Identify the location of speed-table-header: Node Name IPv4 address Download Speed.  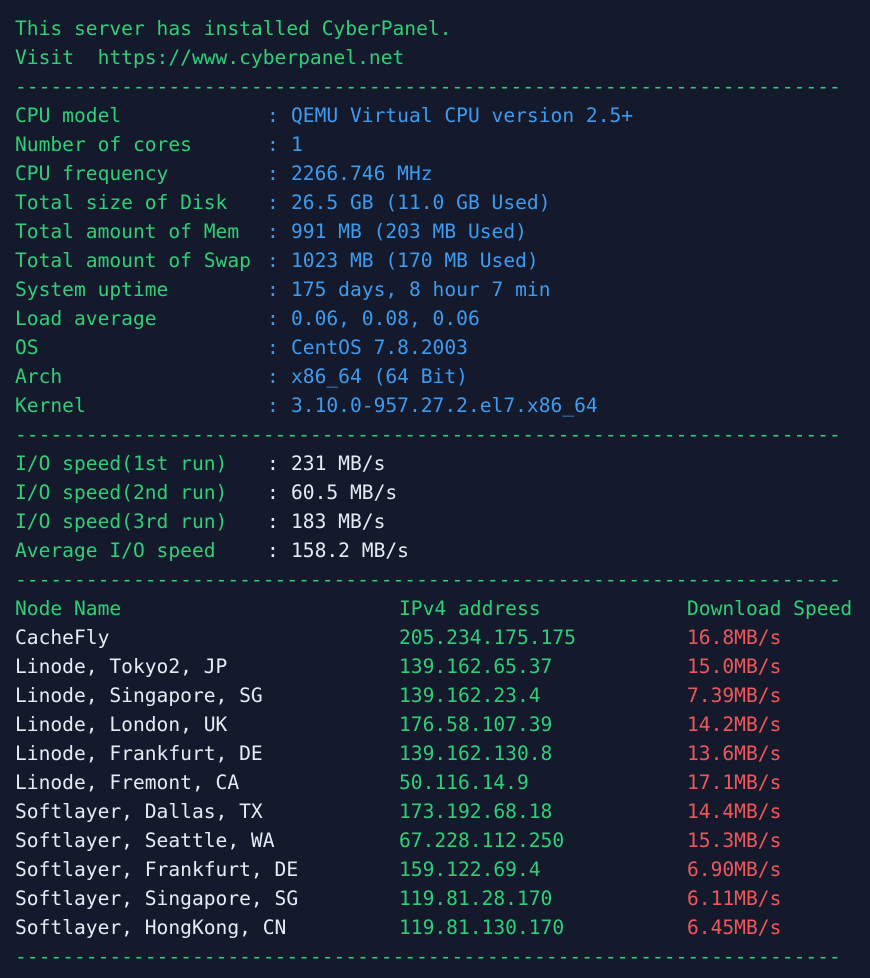
(435, 608).